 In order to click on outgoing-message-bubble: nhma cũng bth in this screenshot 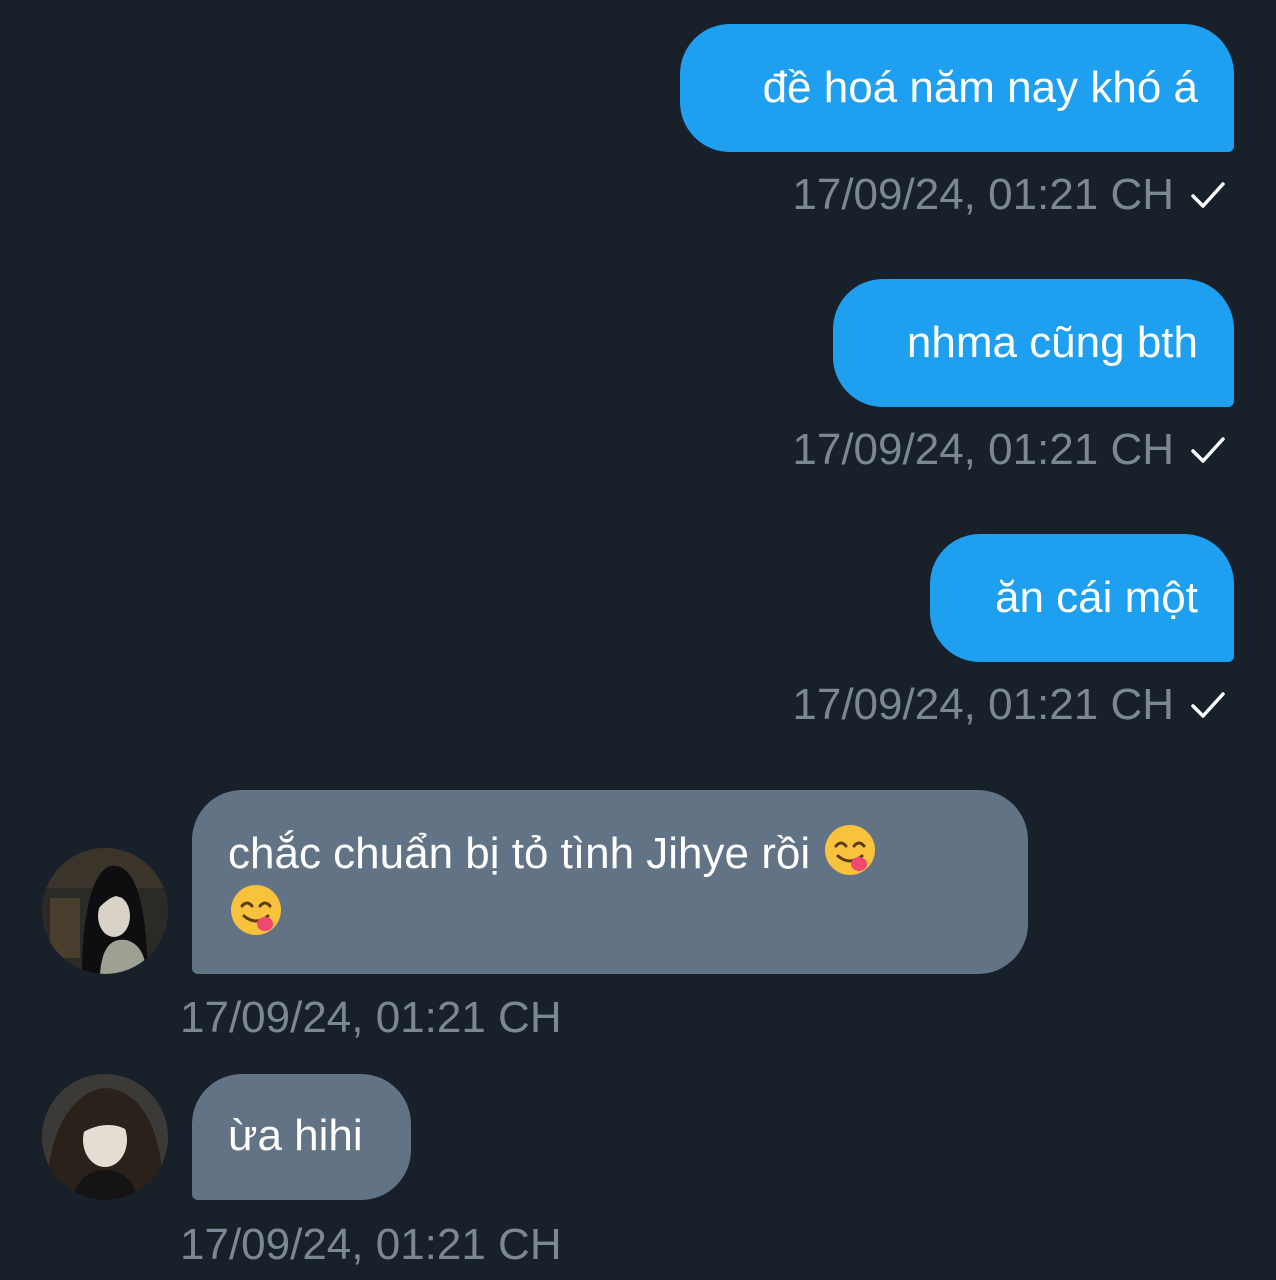, I will do `click(1033, 343)`.